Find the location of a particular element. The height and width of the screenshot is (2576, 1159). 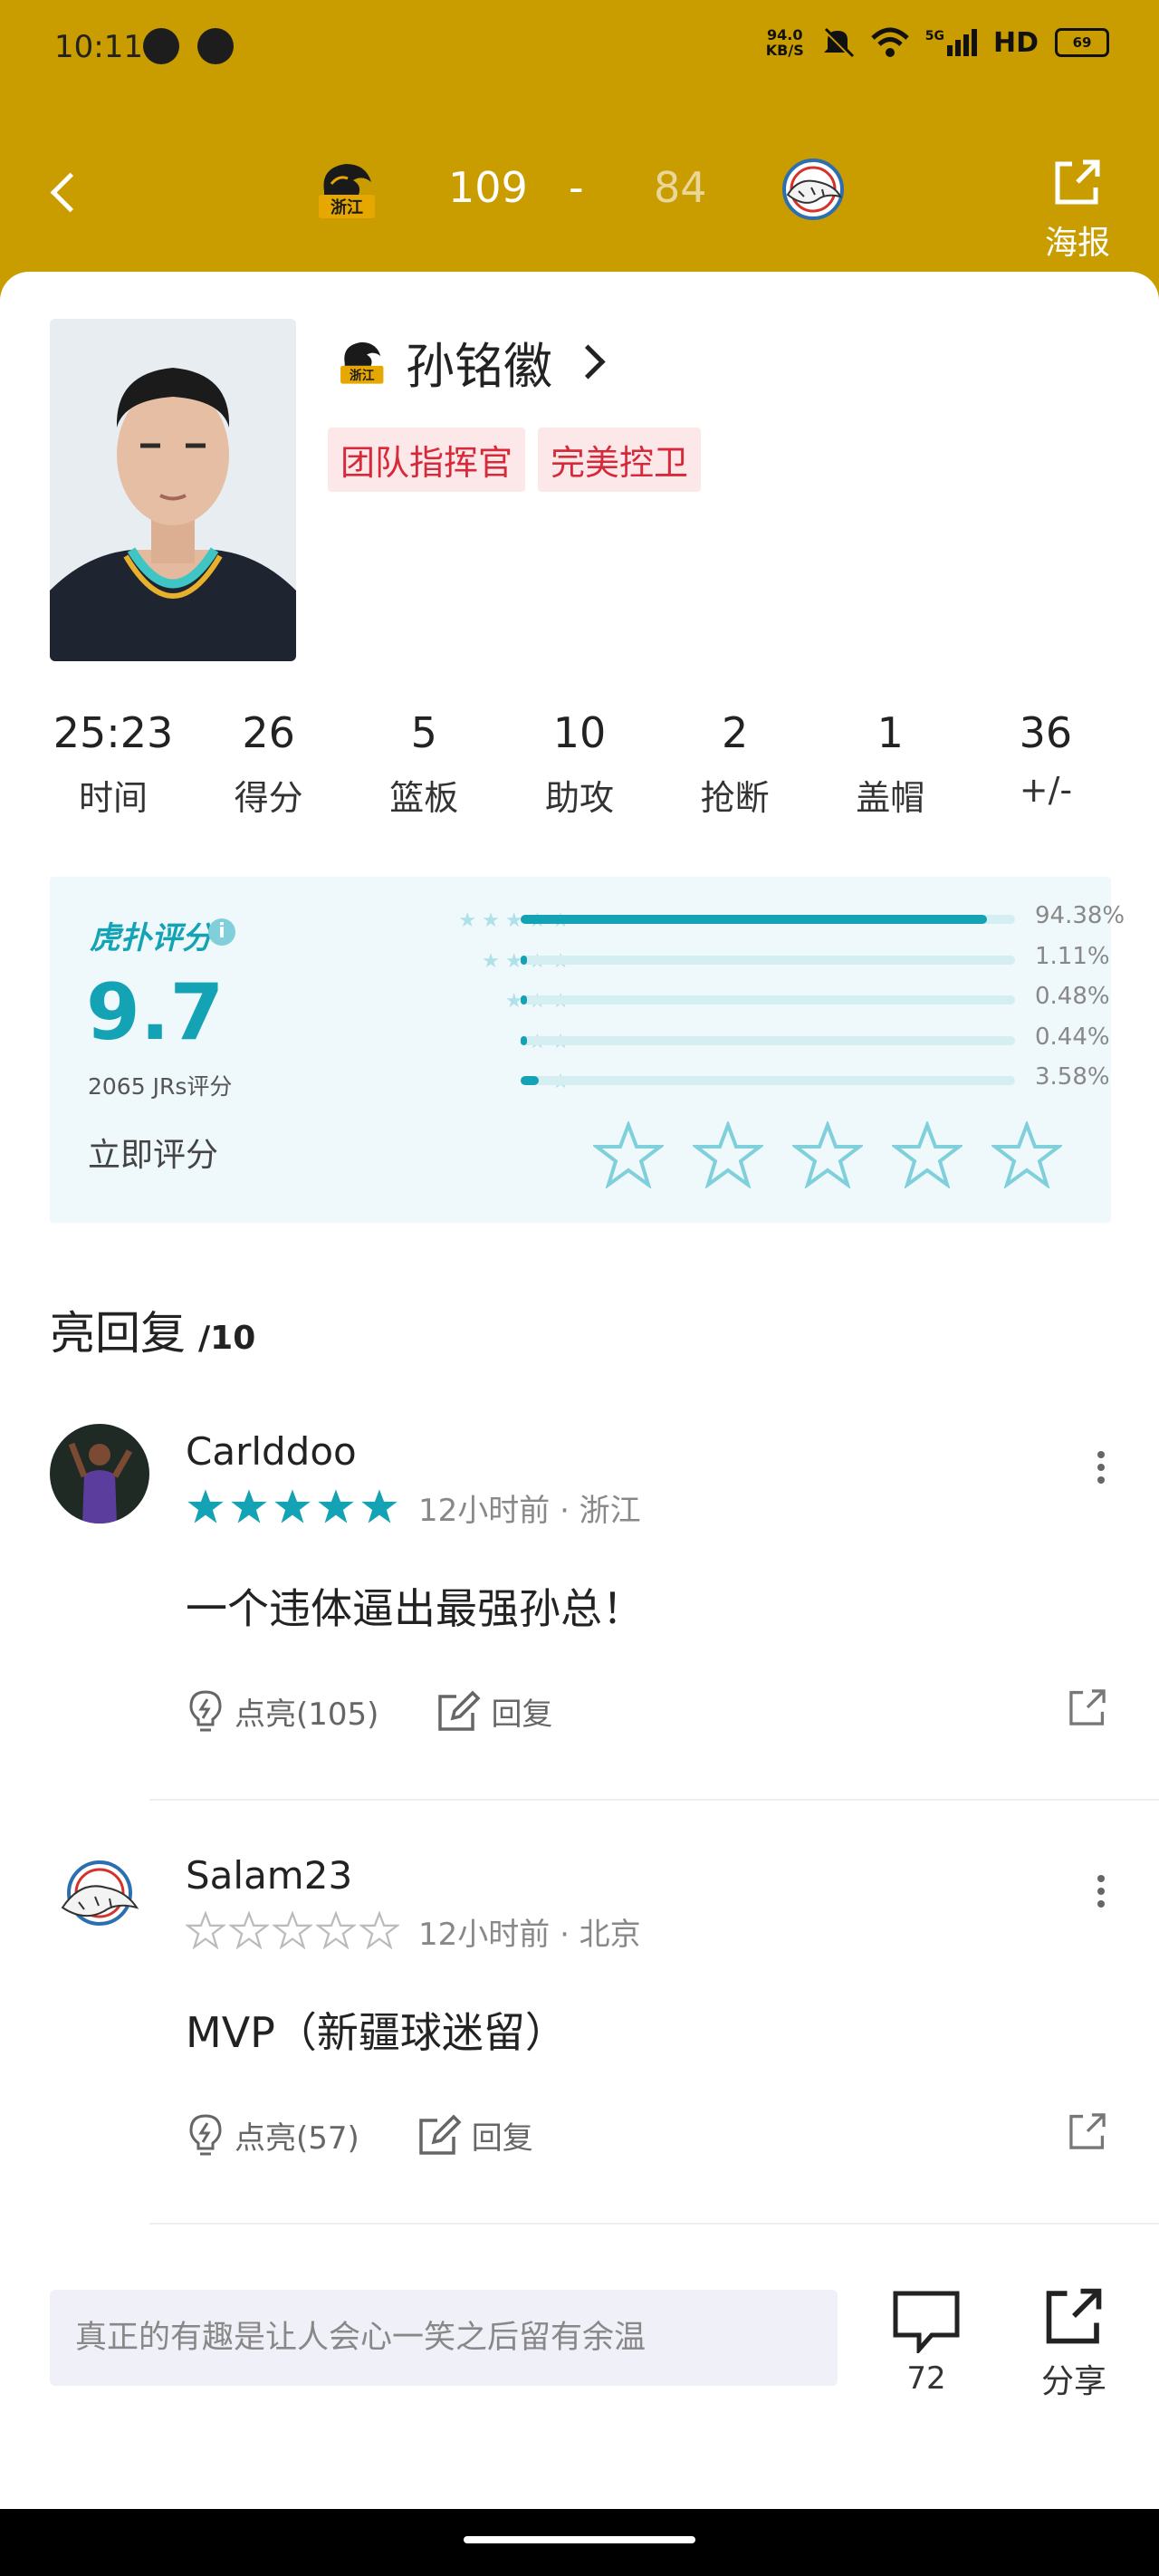

stat-plus-minus: 36 +/- is located at coordinates (1046, 764).